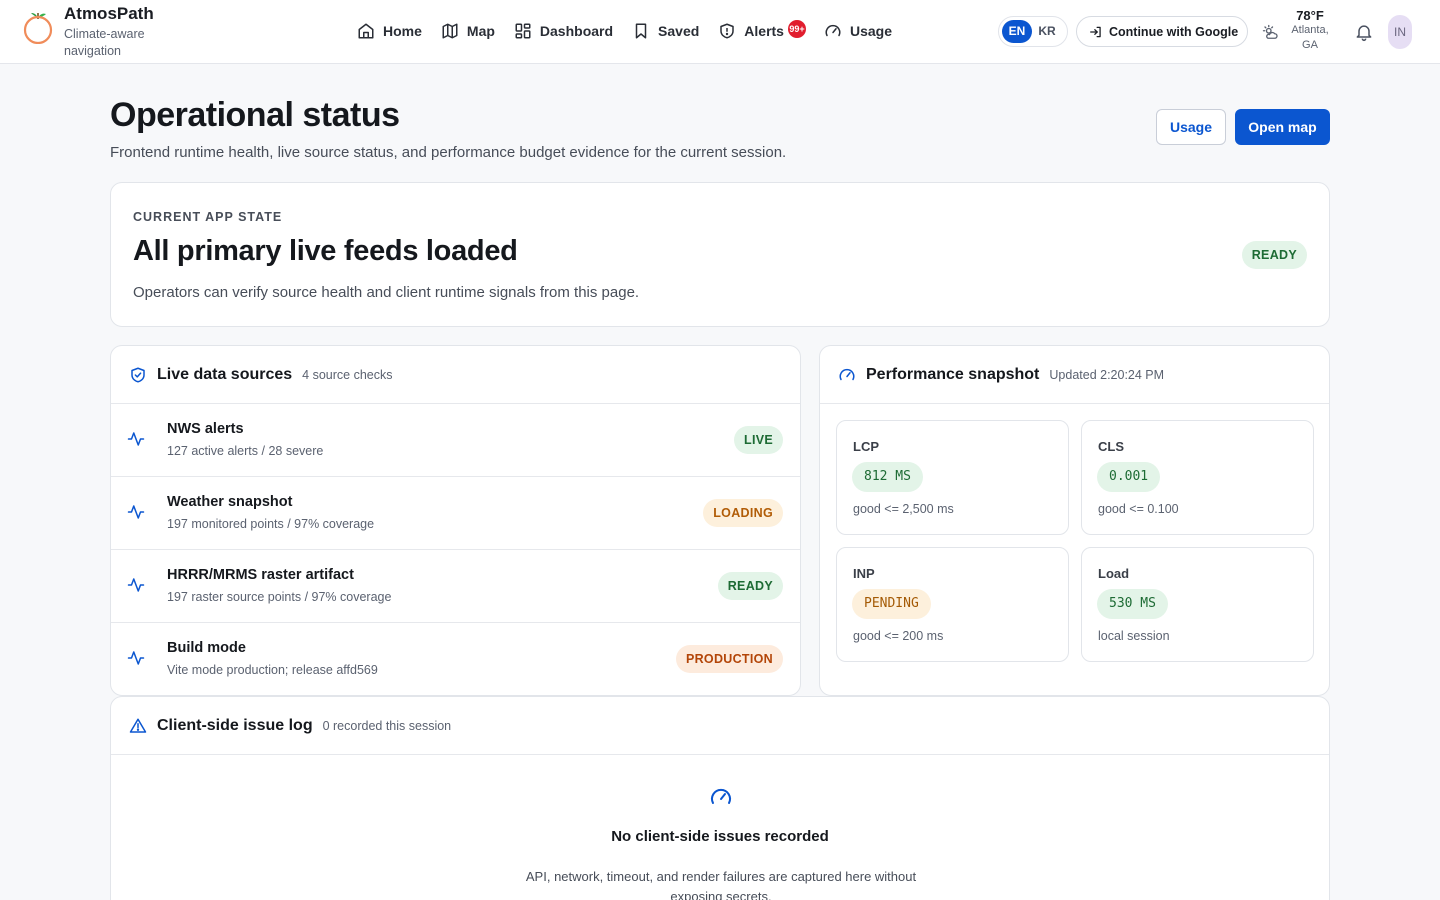  What do you see at coordinates (260, 575) in the screenshot?
I see `source-name: HRRR/MRMS raster artifact` at bounding box center [260, 575].